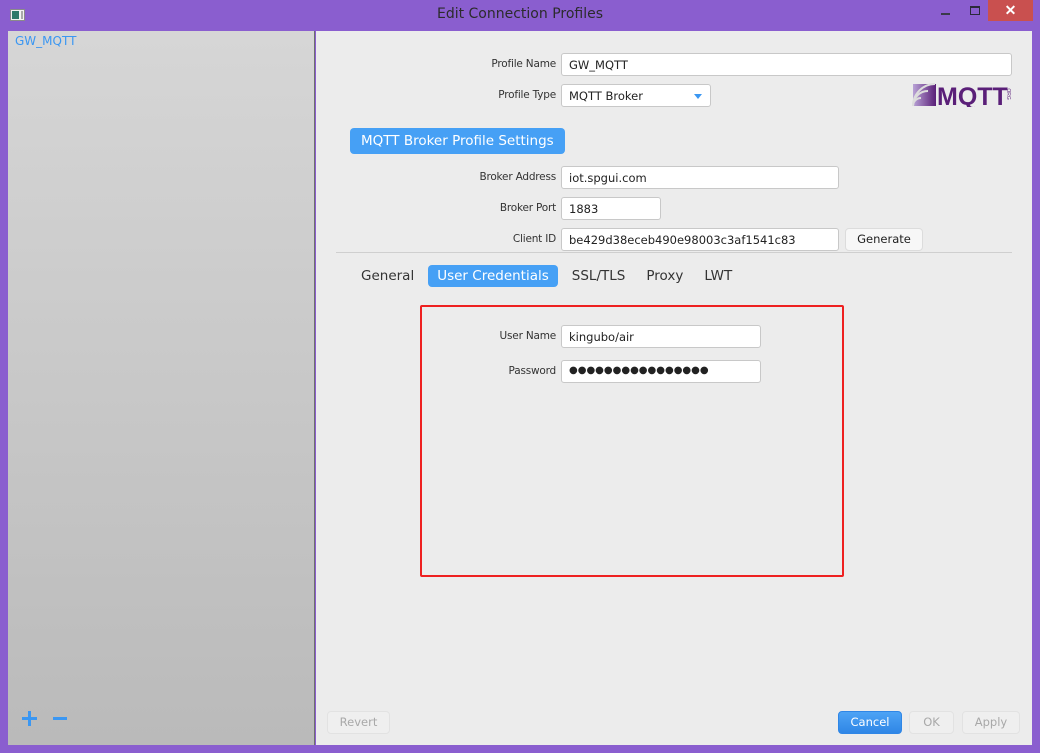  Describe the element at coordinates (945, 13) in the screenshot. I see `minimize-icon` at that location.